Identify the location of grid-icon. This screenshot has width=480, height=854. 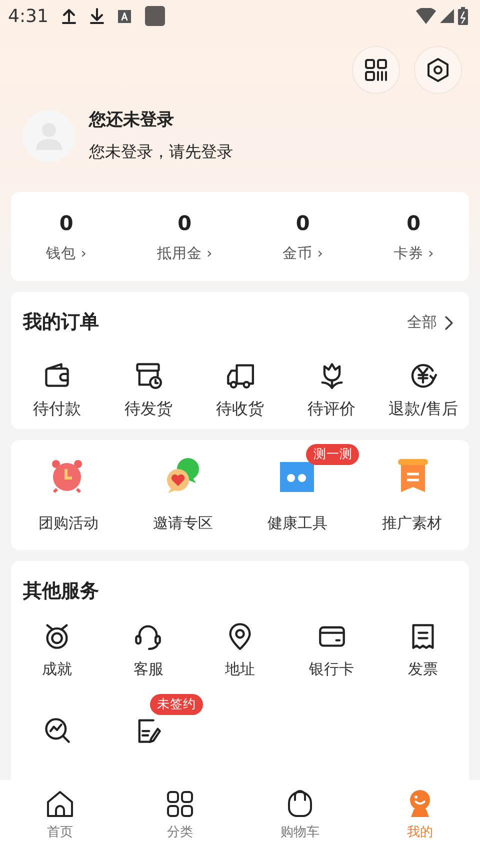
(180, 804).